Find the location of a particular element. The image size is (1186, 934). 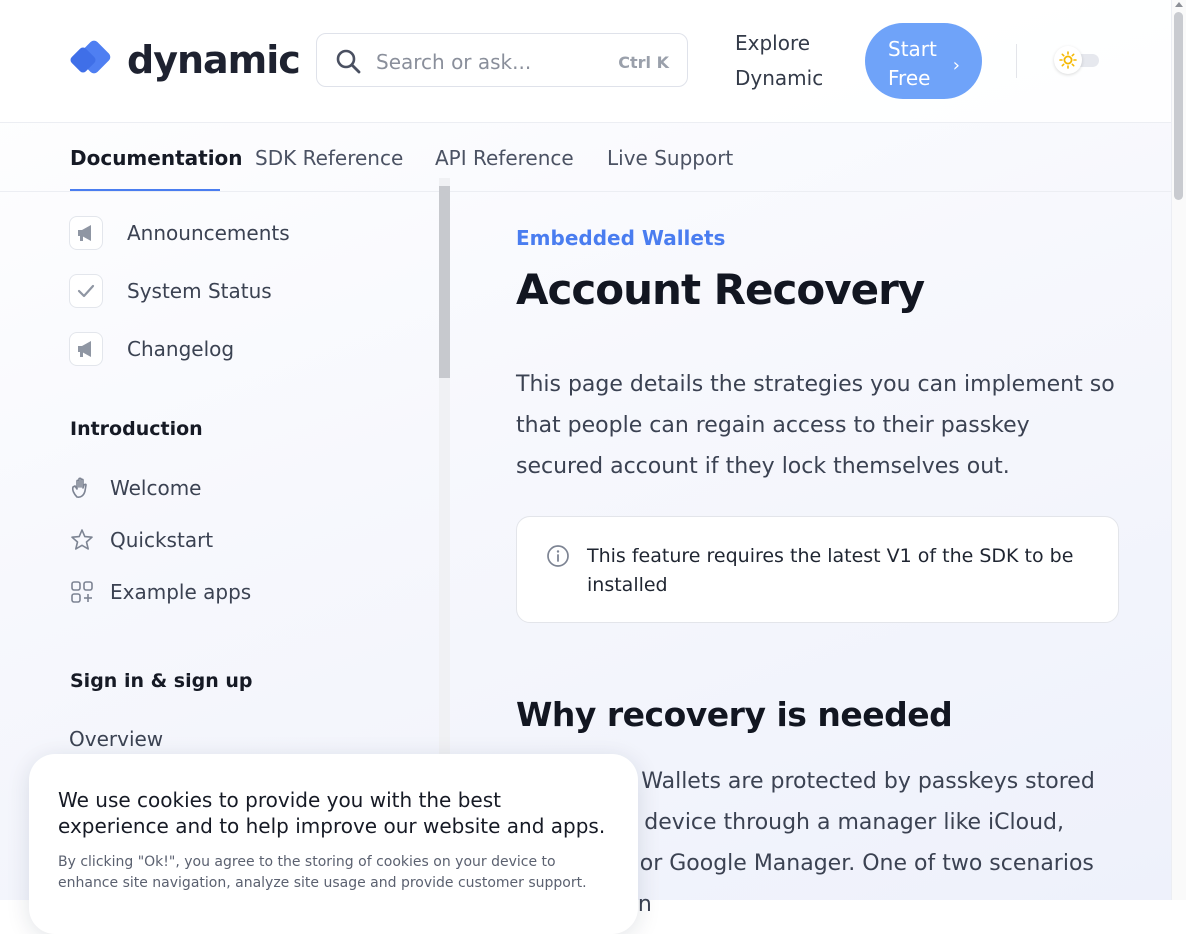

sidebar-section-introduction: Introduction is located at coordinates (136, 429).